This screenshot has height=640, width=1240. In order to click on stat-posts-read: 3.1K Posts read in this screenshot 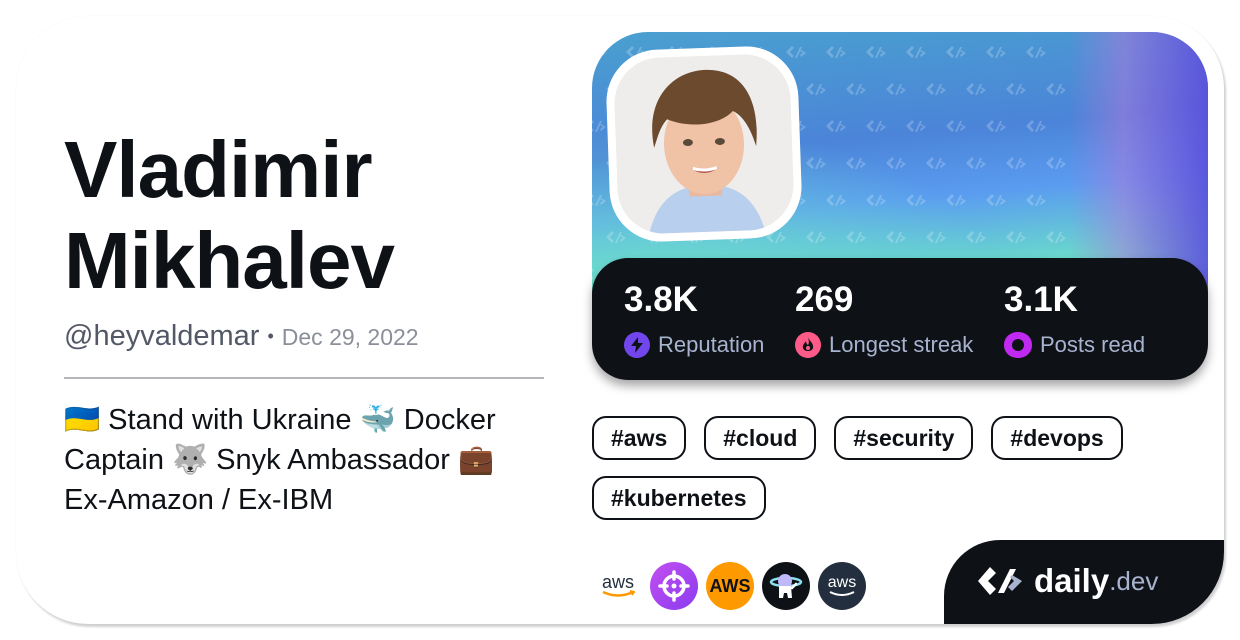, I will do `click(1074, 318)`.